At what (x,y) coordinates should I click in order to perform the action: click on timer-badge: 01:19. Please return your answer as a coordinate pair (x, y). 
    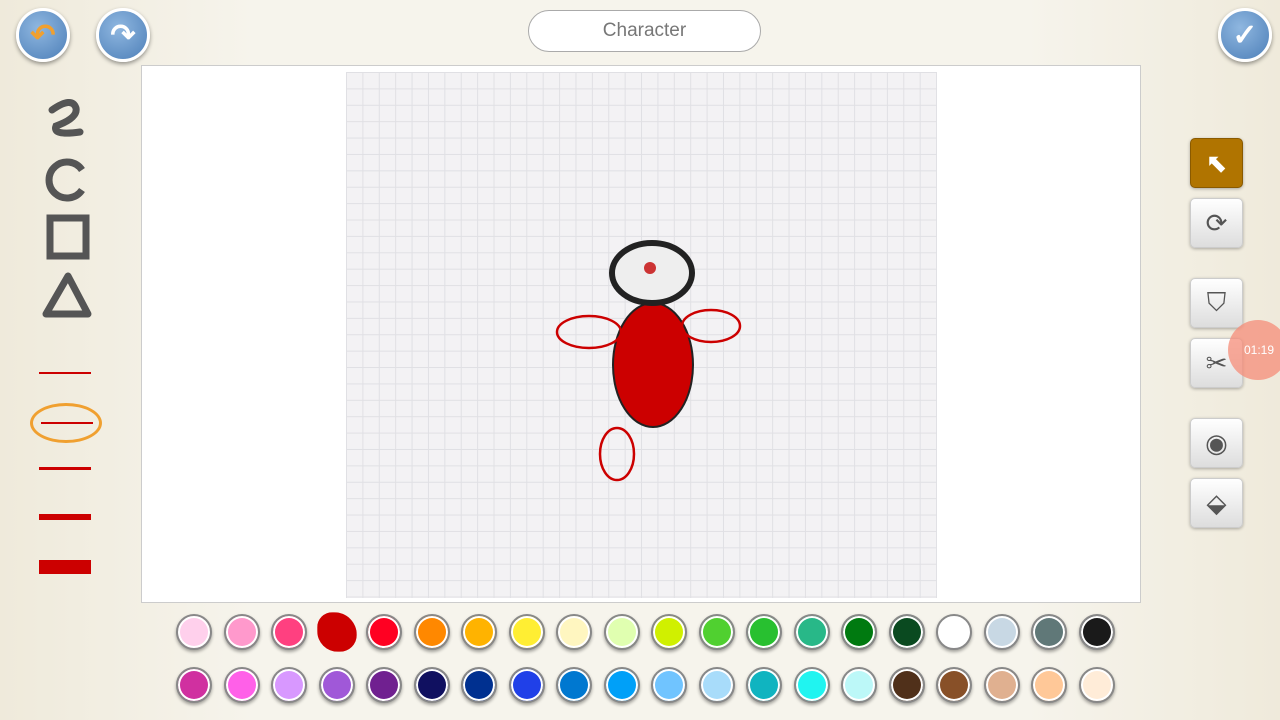
    Looking at the image, I should click on (1254, 350).